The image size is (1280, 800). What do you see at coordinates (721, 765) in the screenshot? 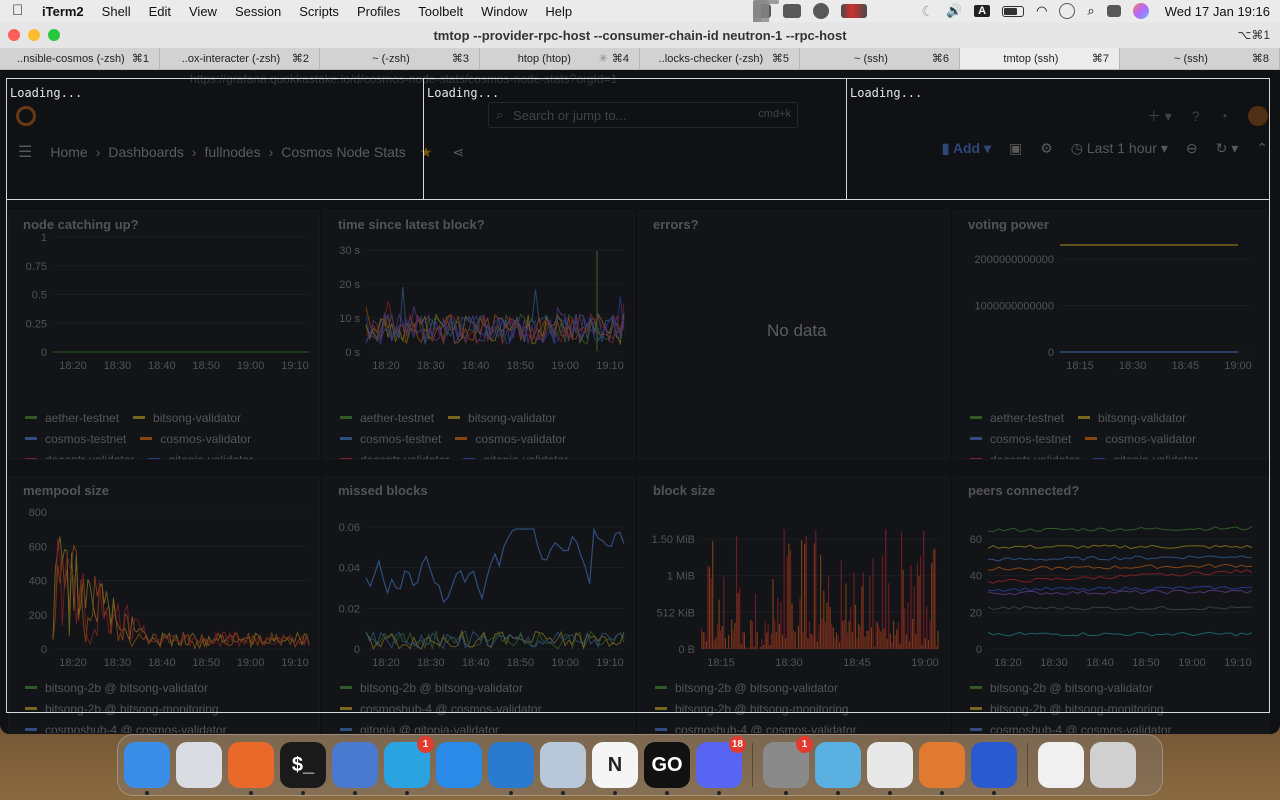
I see `discord-icon: 18` at bounding box center [721, 765].